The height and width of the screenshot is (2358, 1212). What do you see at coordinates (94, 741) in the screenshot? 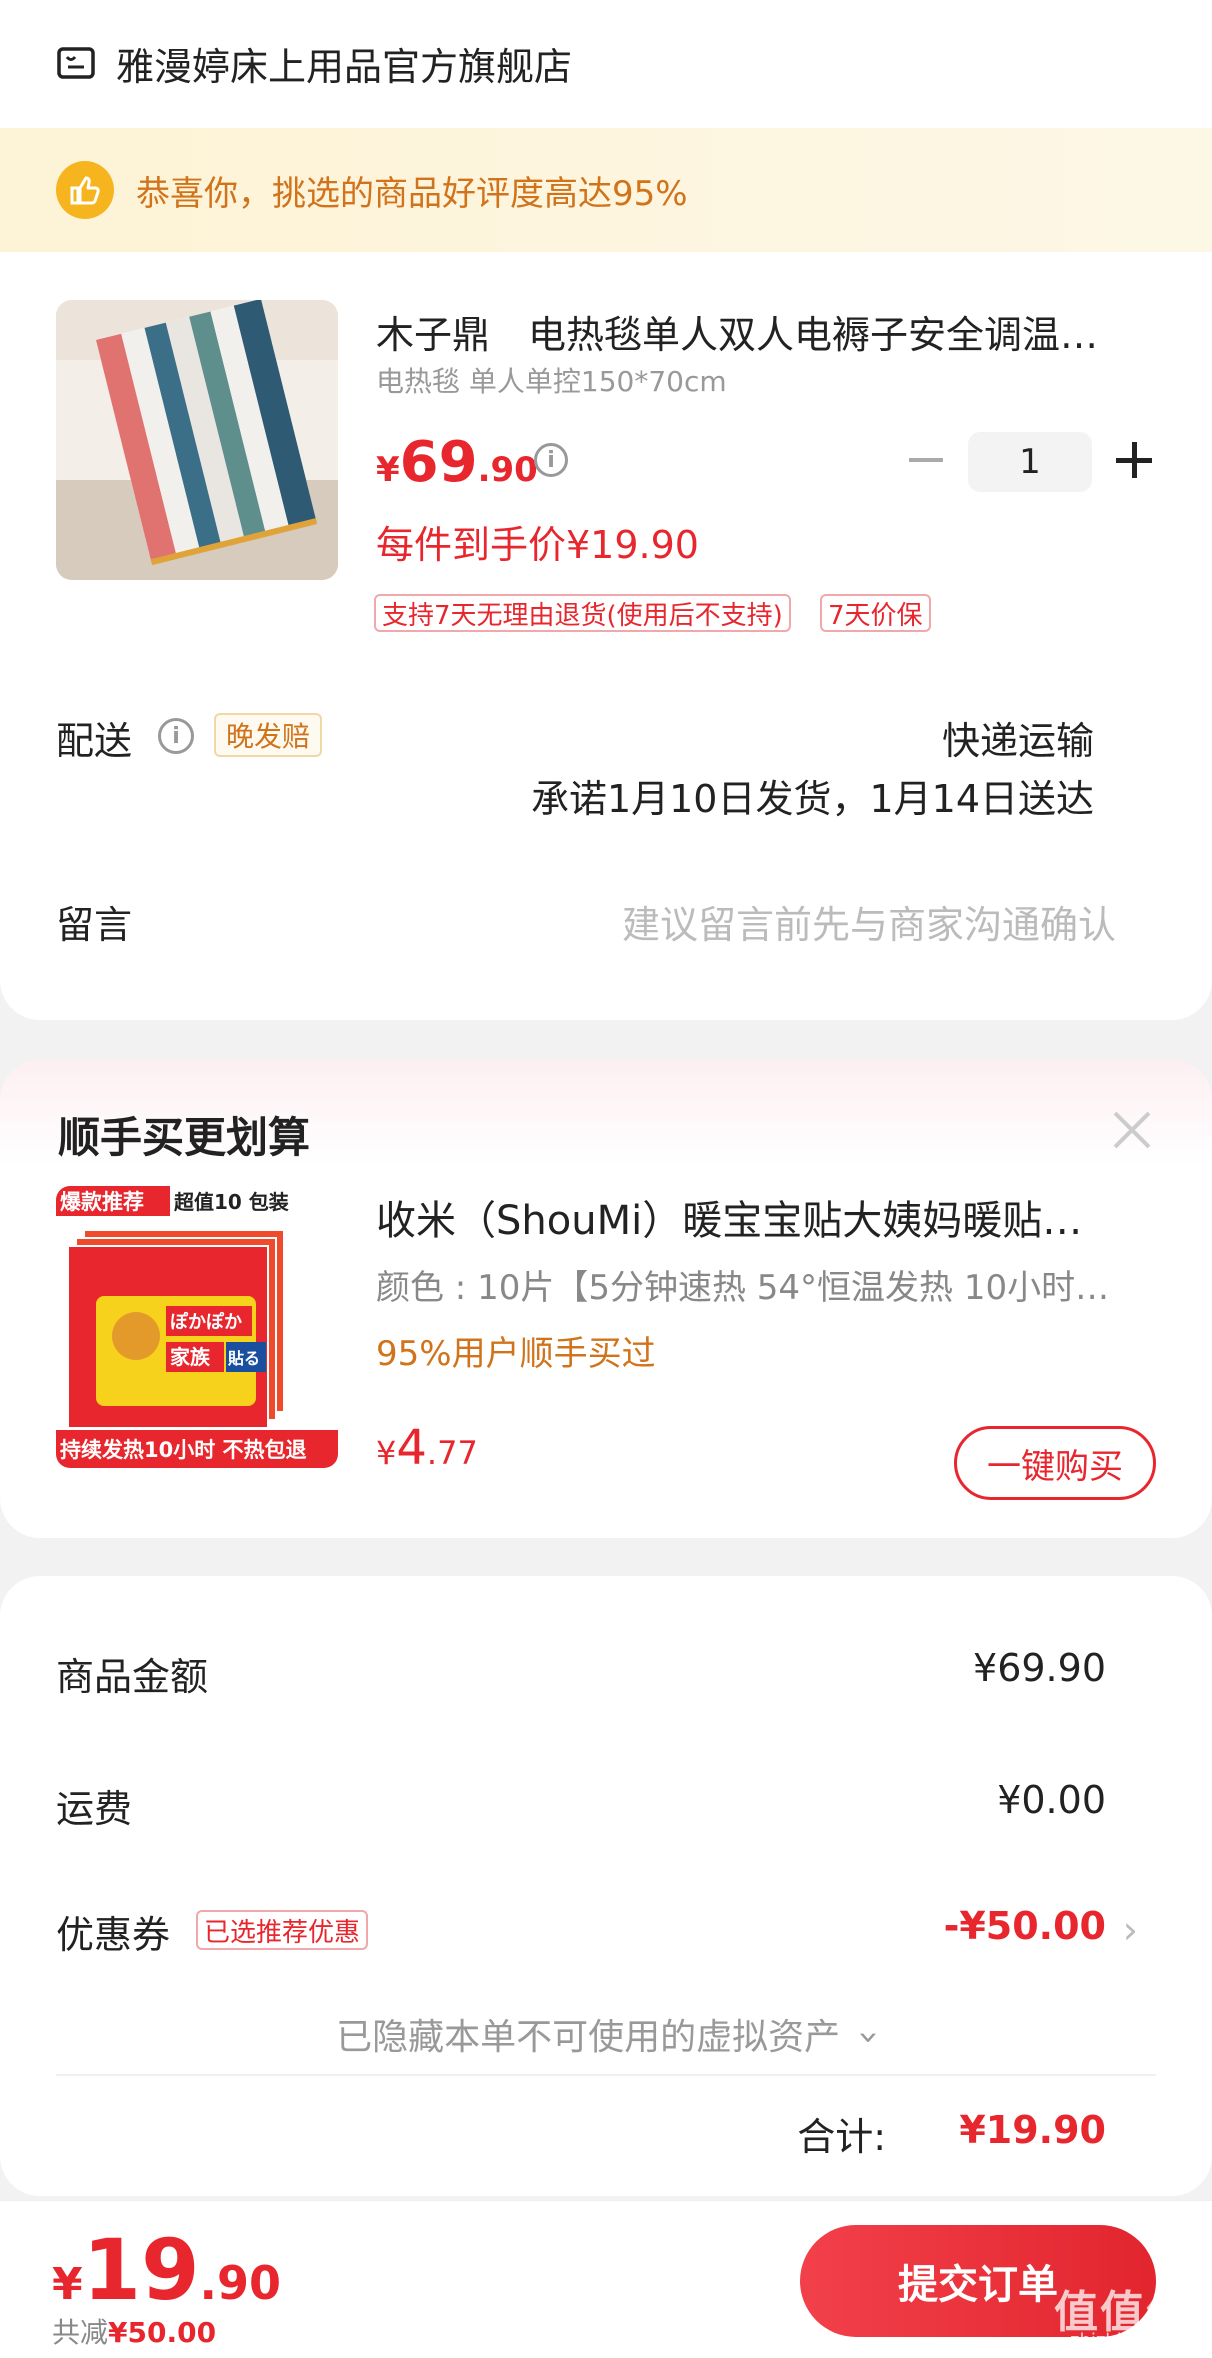
I see `delivery-label: 配送` at bounding box center [94, 741].